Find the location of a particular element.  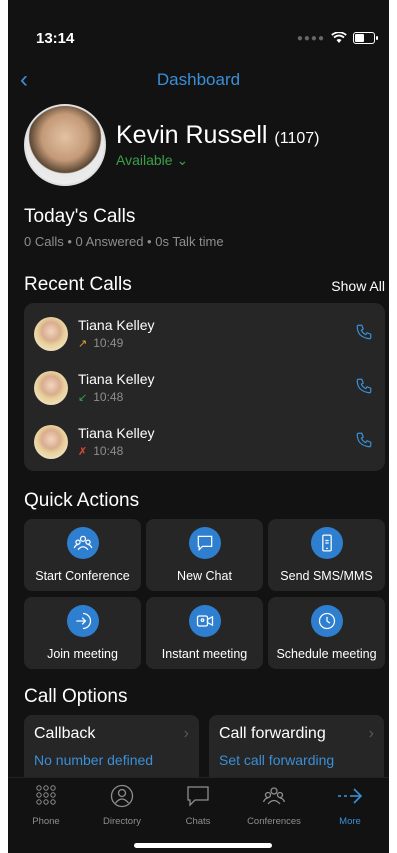

dialpad-icon is located at coordinates (46, 795).